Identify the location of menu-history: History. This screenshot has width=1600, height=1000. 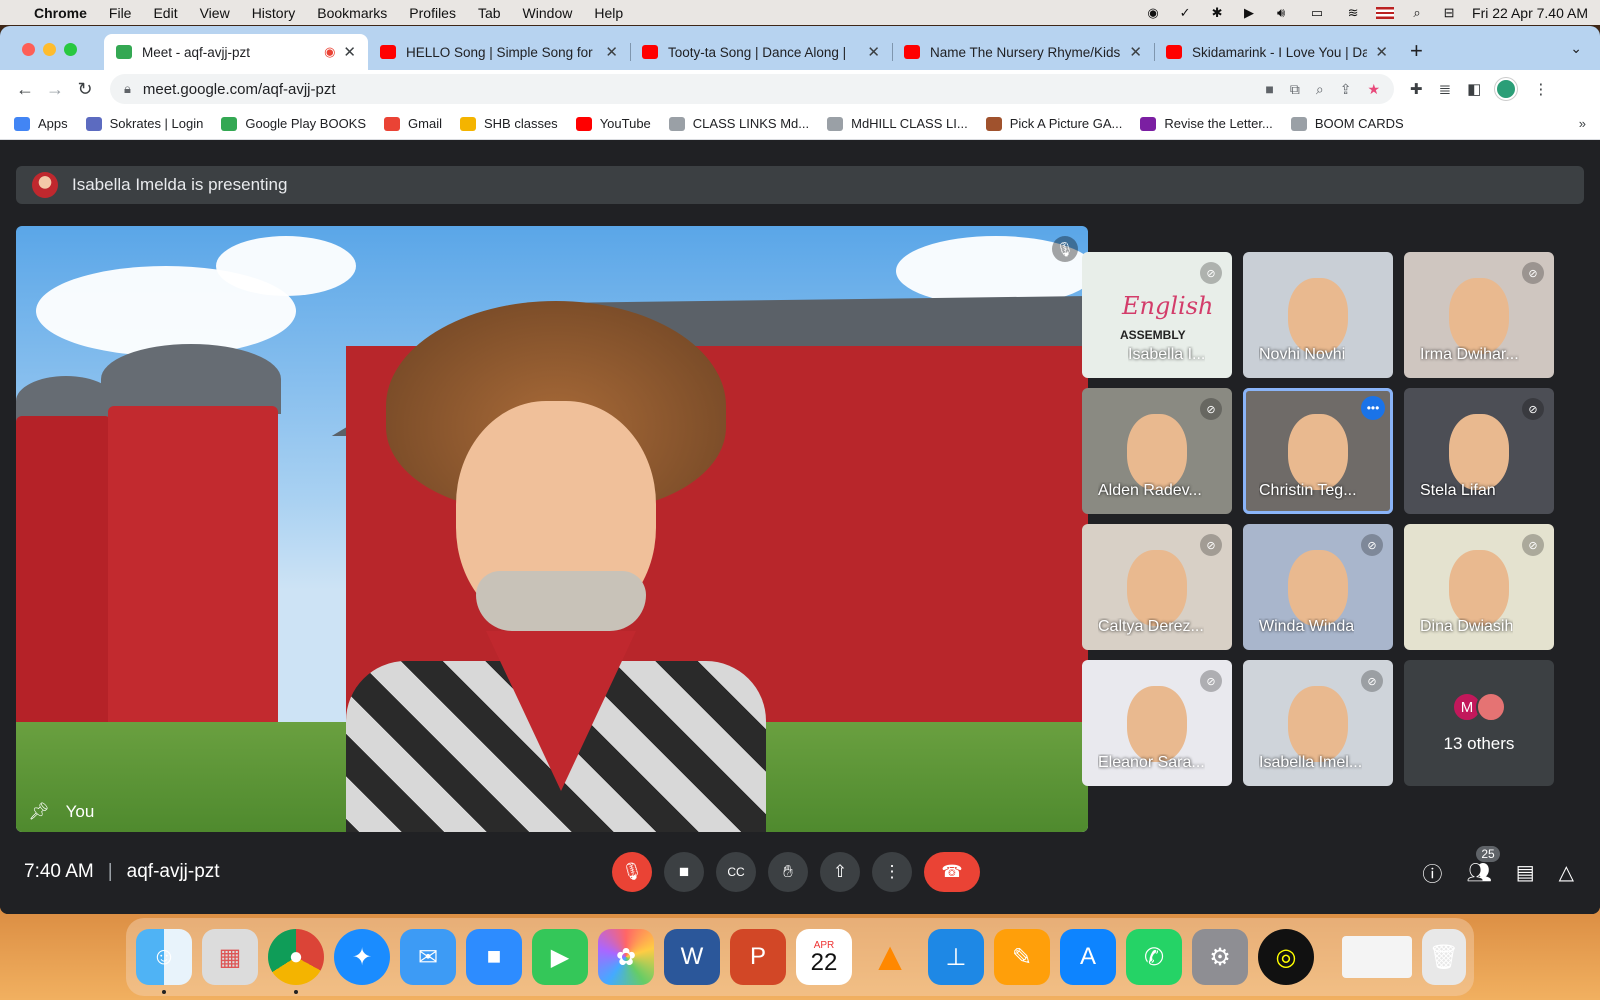
(274, 13).